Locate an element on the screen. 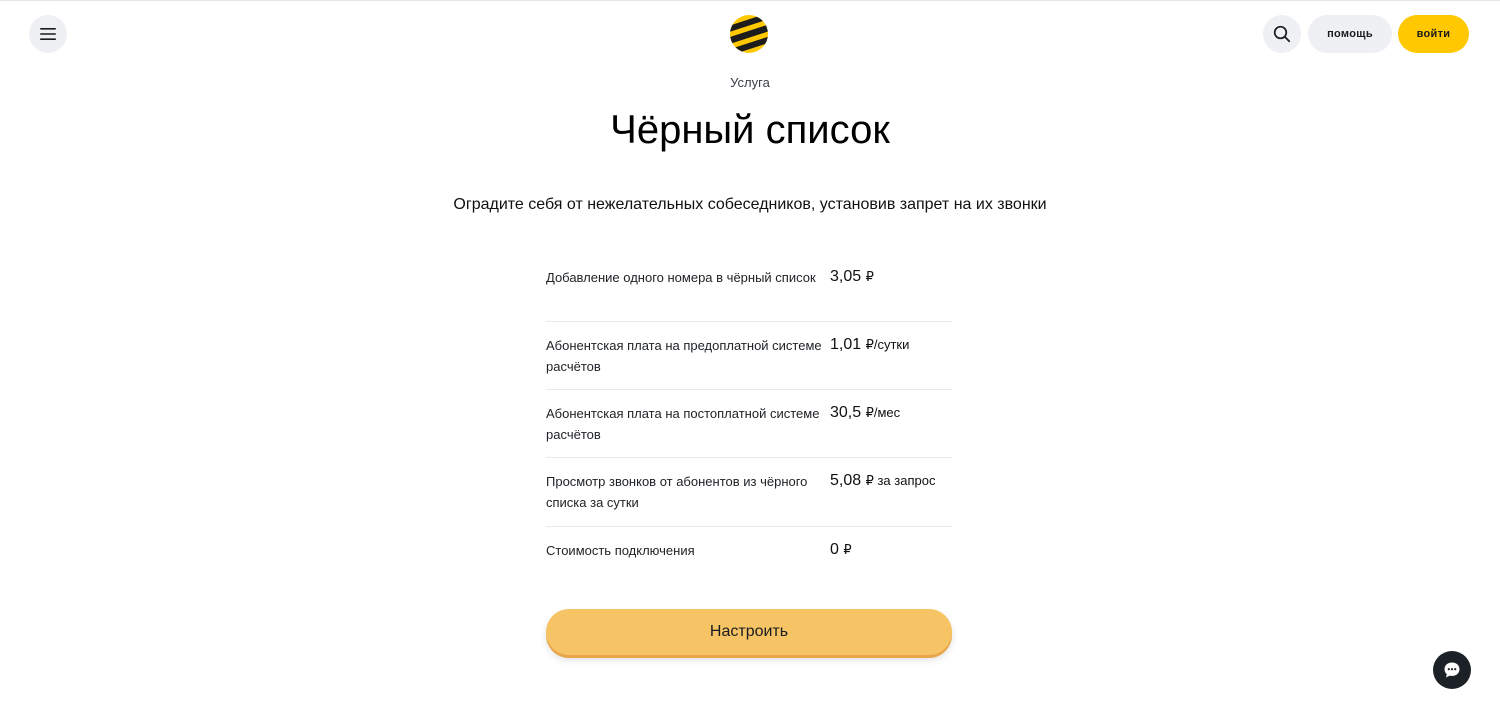 This screenshot has height=701, width=1500. hamburger-menu-icon is located at coordinates (48, 34).